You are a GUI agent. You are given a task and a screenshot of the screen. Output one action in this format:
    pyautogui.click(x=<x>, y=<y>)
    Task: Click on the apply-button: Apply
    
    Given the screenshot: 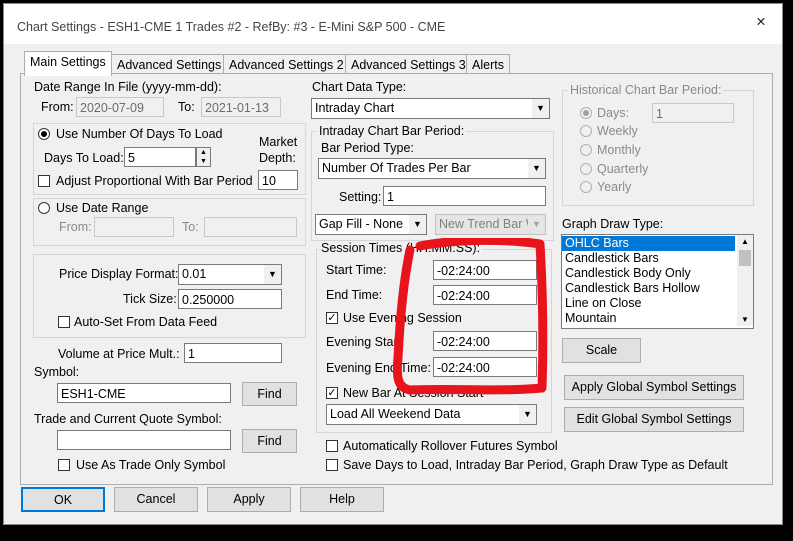 What is the action you would take?
    pyautogui.click(x=249, y=499)
    